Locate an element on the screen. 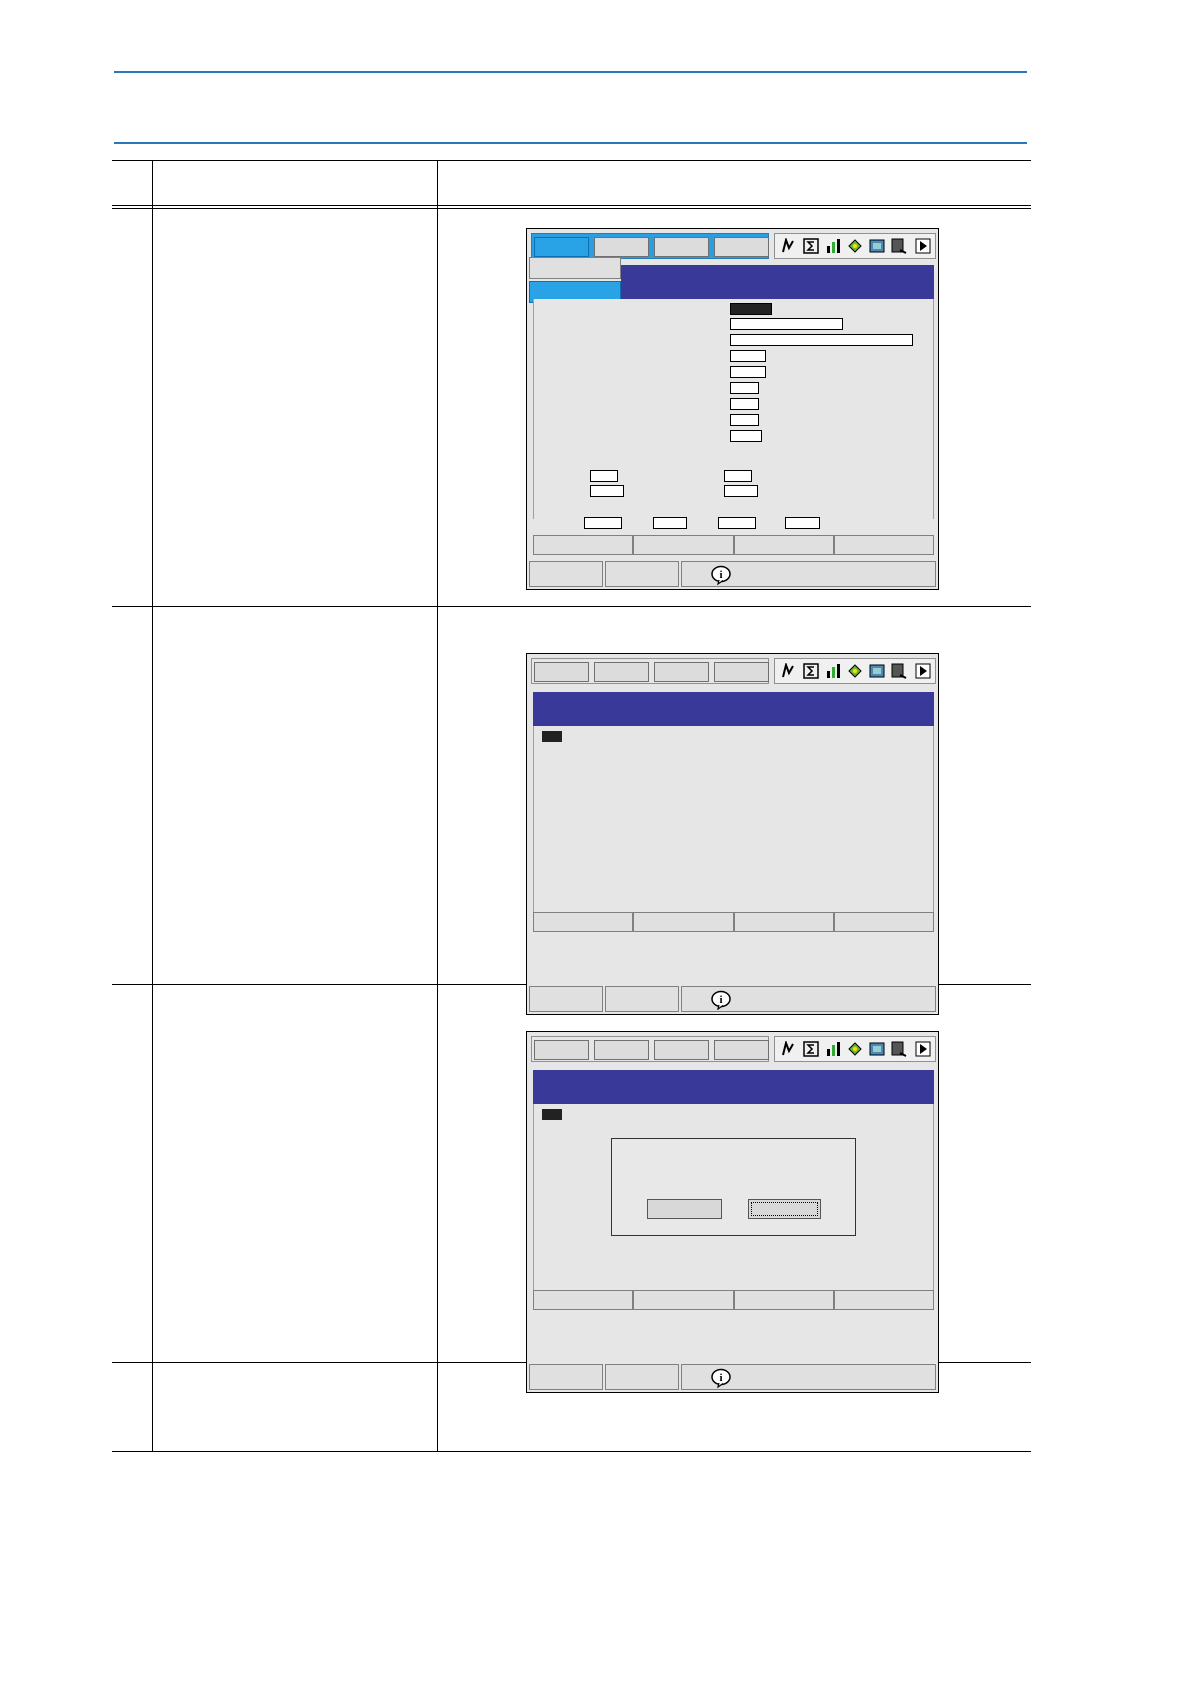  pendant-screen-1: i is located at coordinates (732, 409).